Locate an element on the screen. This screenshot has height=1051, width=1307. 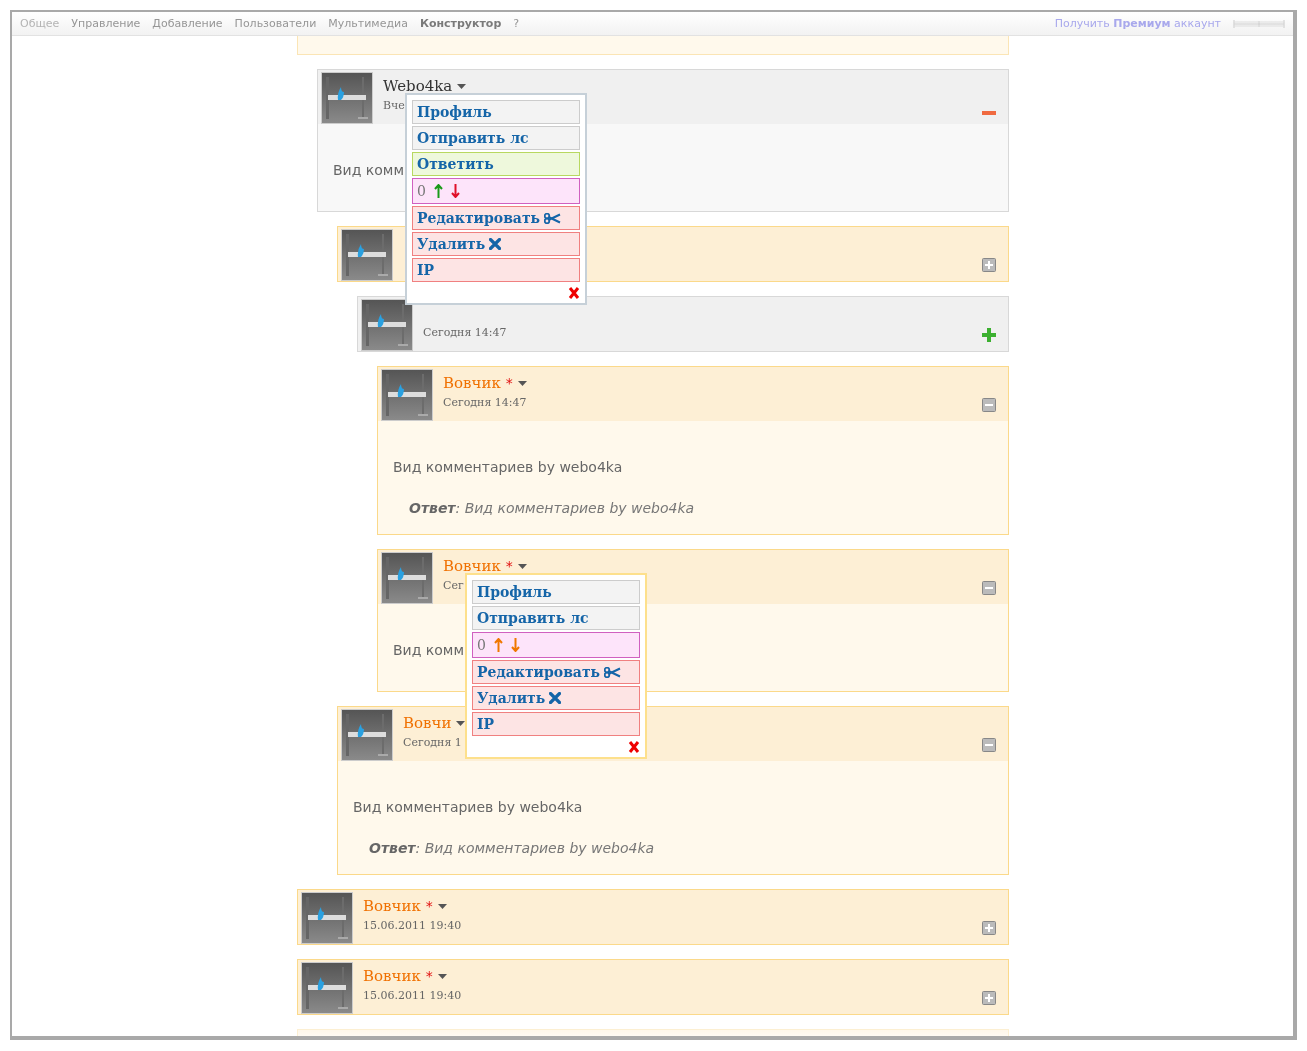
slider-icon is located at coordinates (1259, 23).